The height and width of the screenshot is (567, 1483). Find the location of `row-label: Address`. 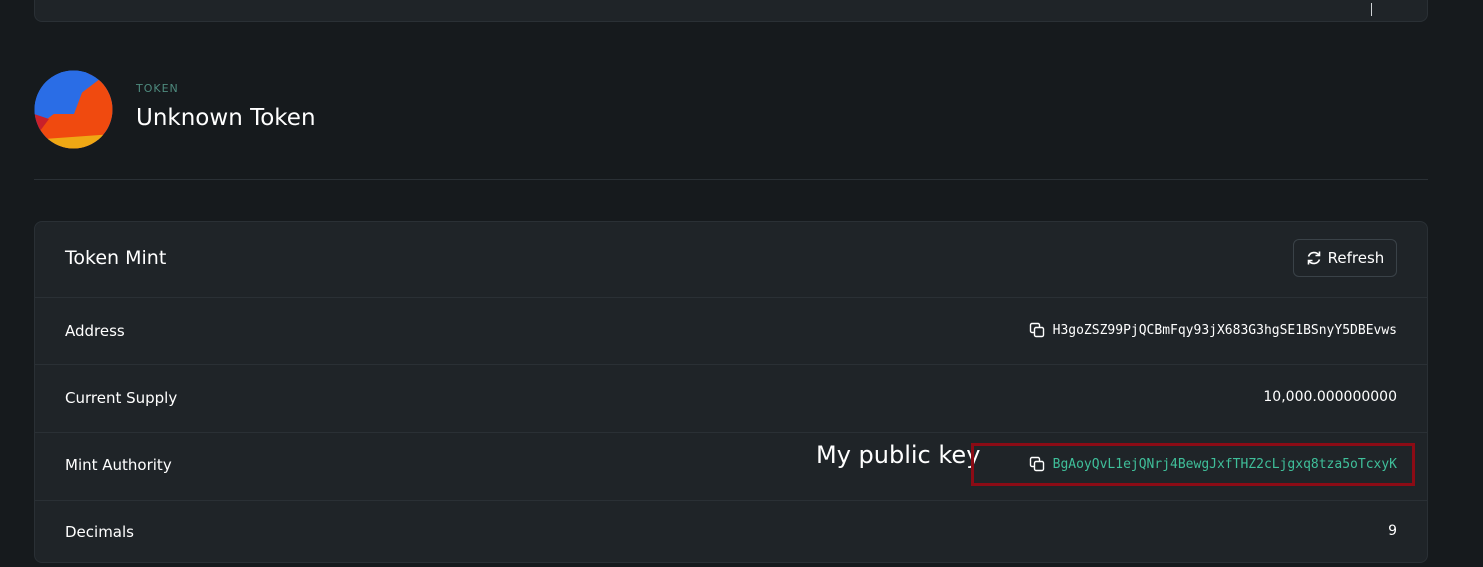

row-label: Address is located at coordinates (95, 331).